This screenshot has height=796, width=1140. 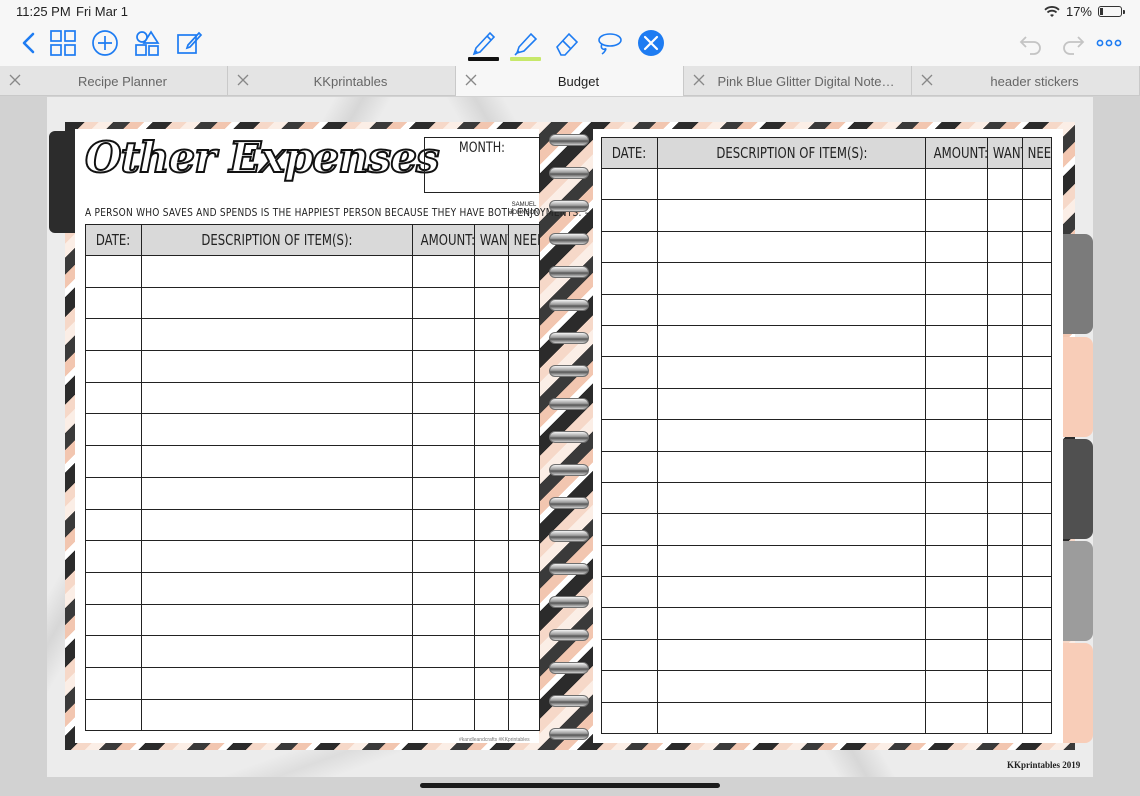 I want to click on edit-icon, so click(x=189, y=43).